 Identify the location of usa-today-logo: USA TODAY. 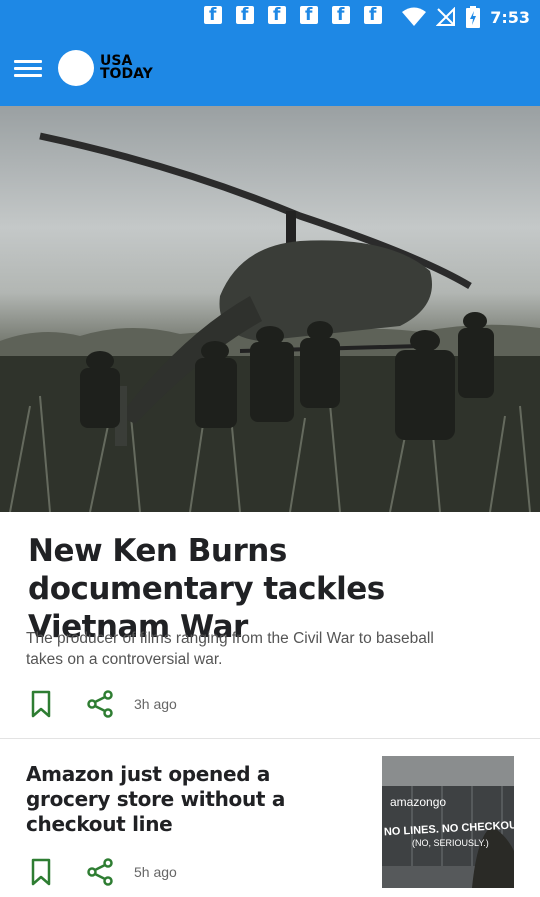
(105, 68).